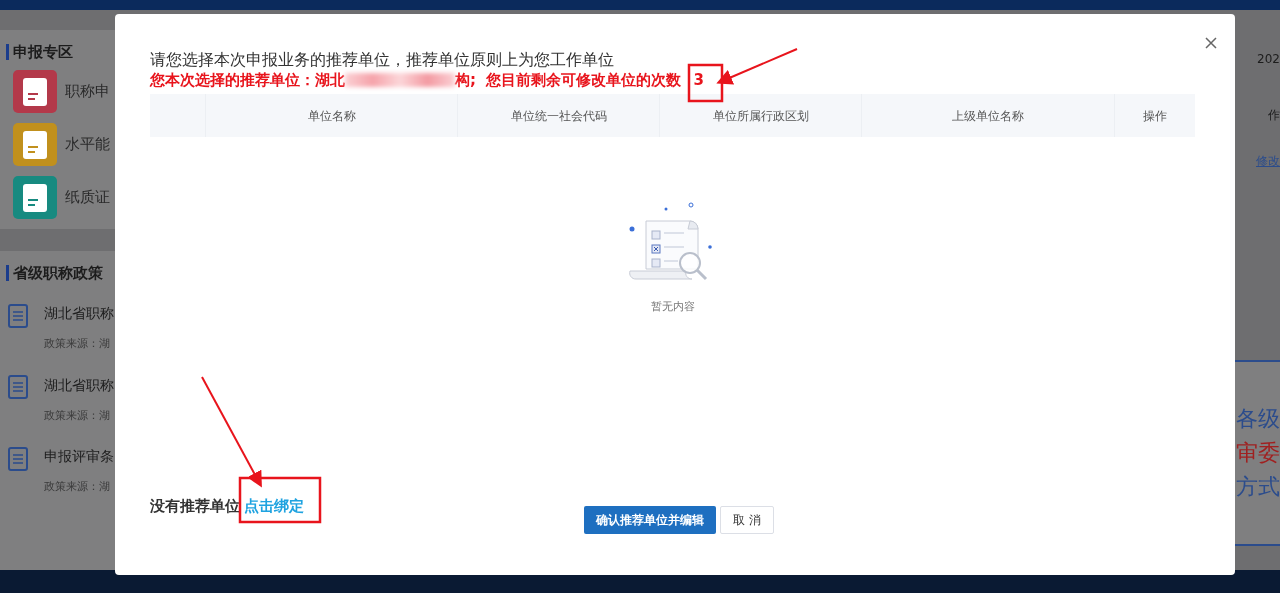 This screenshot has height=593, width=1280. What do you see at coordinates (1274, 115) in the screenshot?
I see `column-header: 作` at bounding box center [1274, 115].